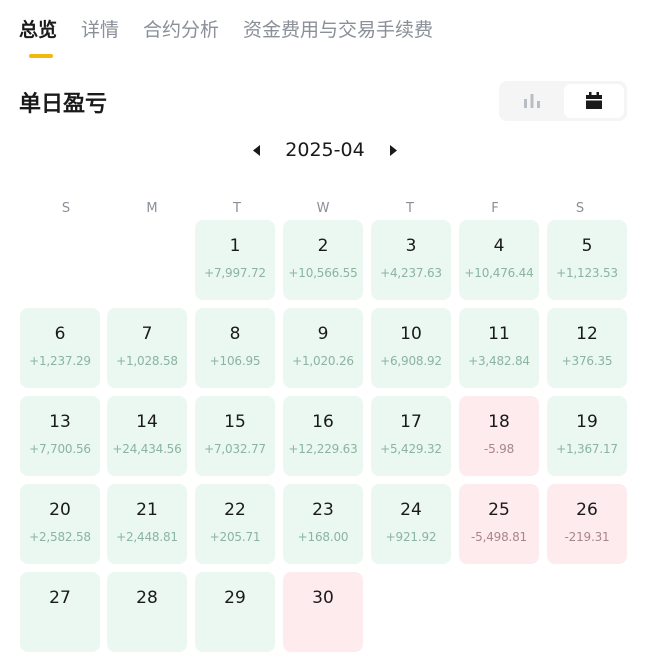 The width and height of the screenshot is (656, 652). What do you see at coordinates (100, 28) in the screenshot?
I see `tab-details: 详情` at bounding box center [100, 28].